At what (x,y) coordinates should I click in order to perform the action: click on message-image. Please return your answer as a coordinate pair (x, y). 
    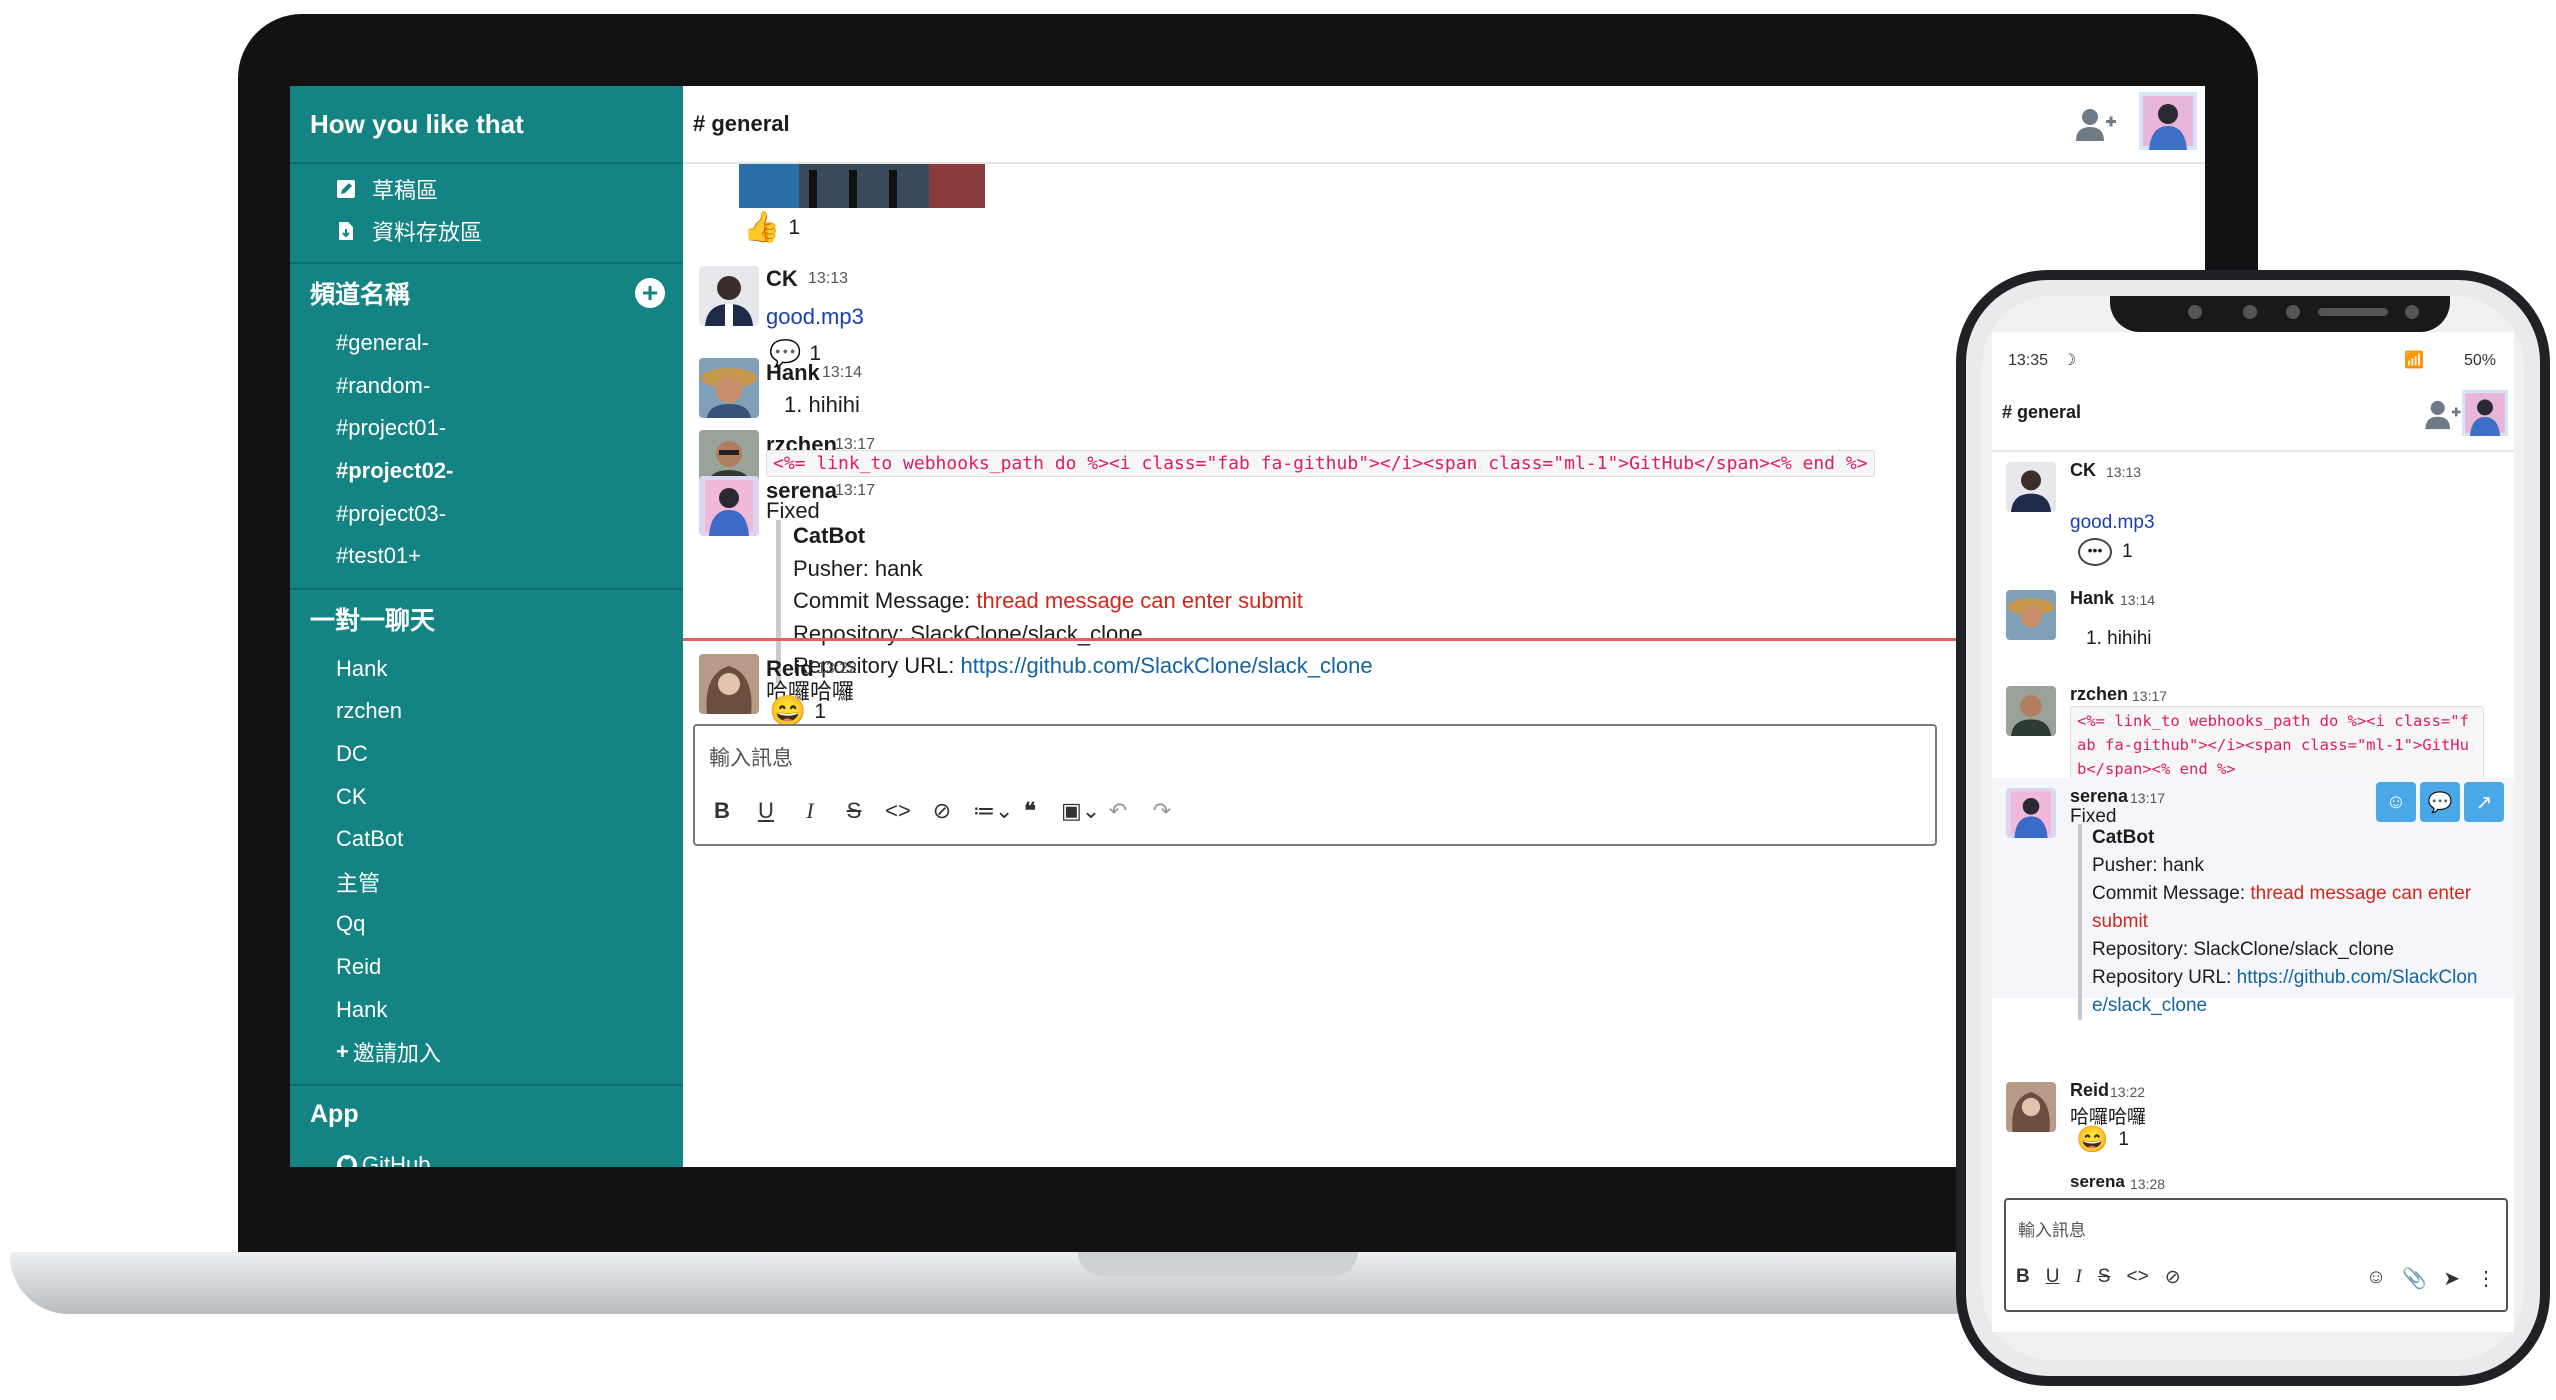
    Looking at the image, I should click on (862, 186).